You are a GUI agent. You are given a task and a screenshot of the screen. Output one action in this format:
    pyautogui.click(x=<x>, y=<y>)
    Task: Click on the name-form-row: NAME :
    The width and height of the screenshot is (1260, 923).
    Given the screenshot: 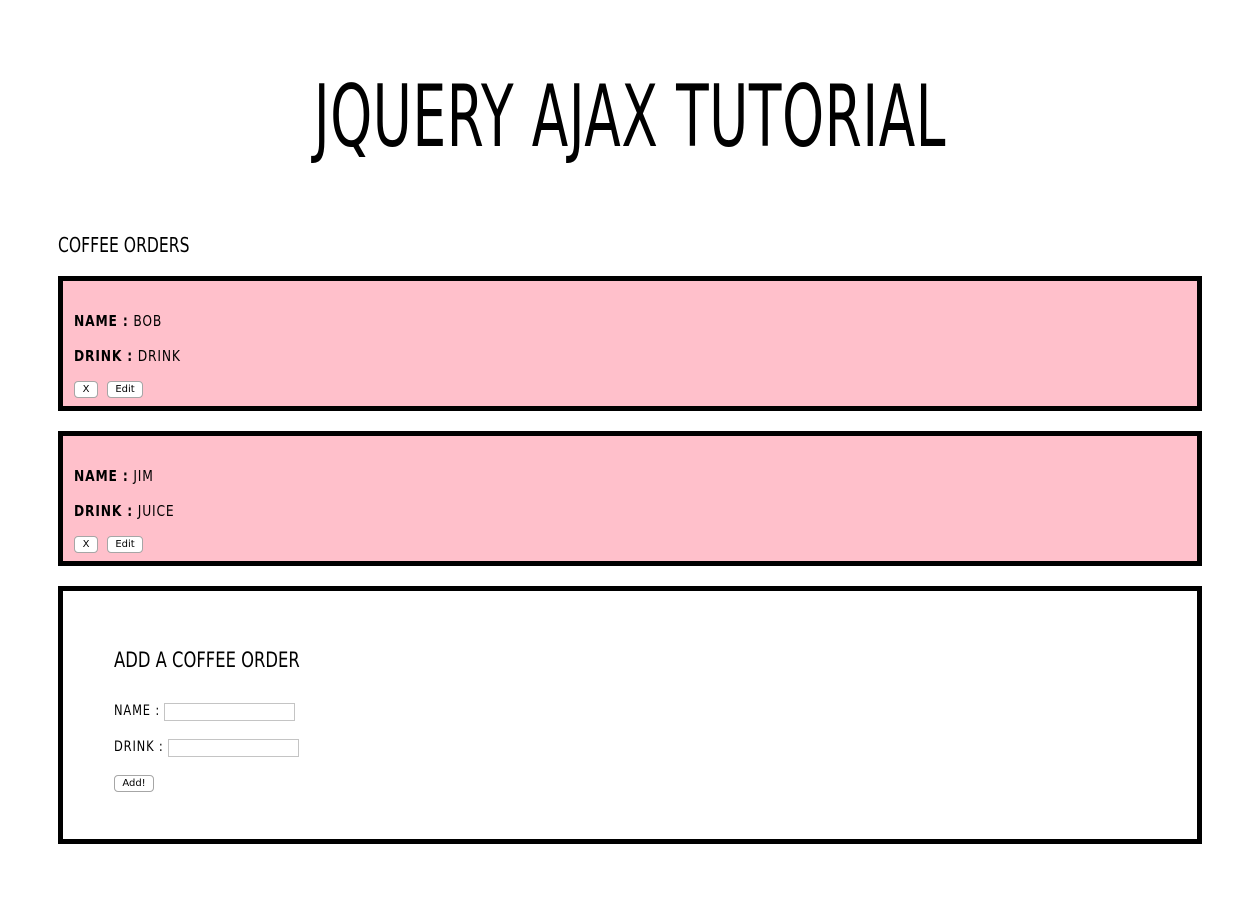 What is the action you would take?
    pyautogui.click(x=204, y=712)
    